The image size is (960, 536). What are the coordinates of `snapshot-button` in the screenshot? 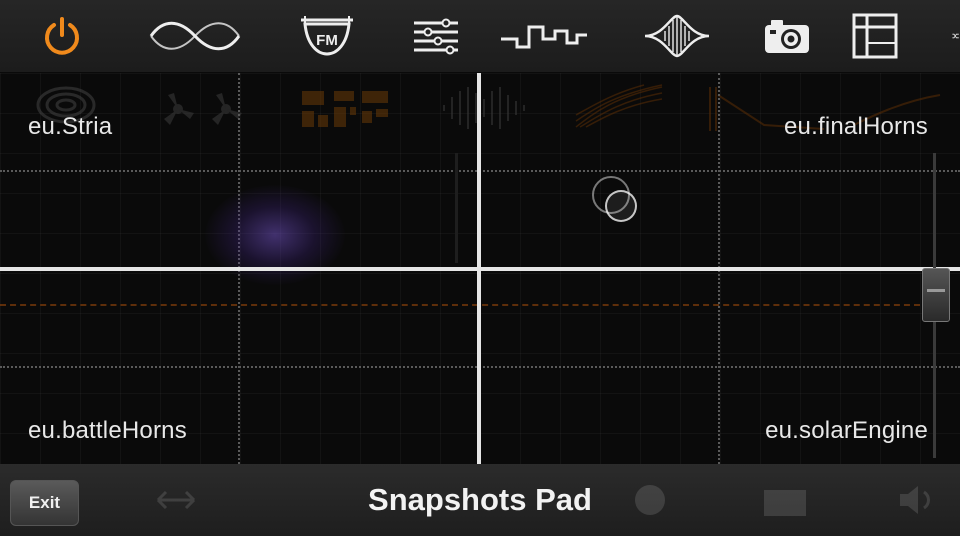 It's located at (787, 36).